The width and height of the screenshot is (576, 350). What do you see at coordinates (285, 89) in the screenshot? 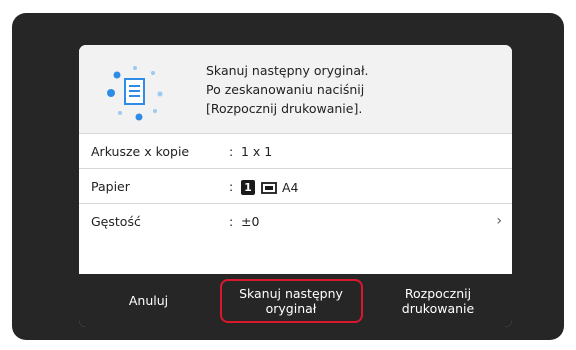
I see `instruction-line-2: Po zeskanowaniu naciśnij` at bounding box center [285, 89].